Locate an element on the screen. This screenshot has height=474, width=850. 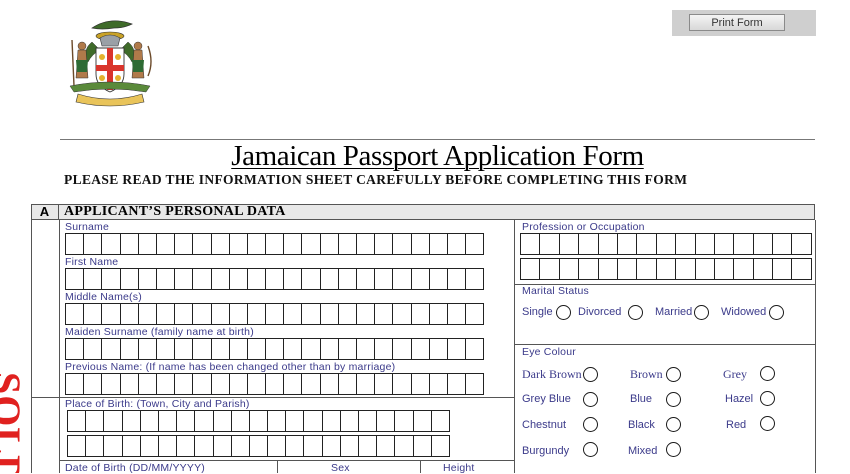
marital-divorced-radio is located at coordinates (635, 312).